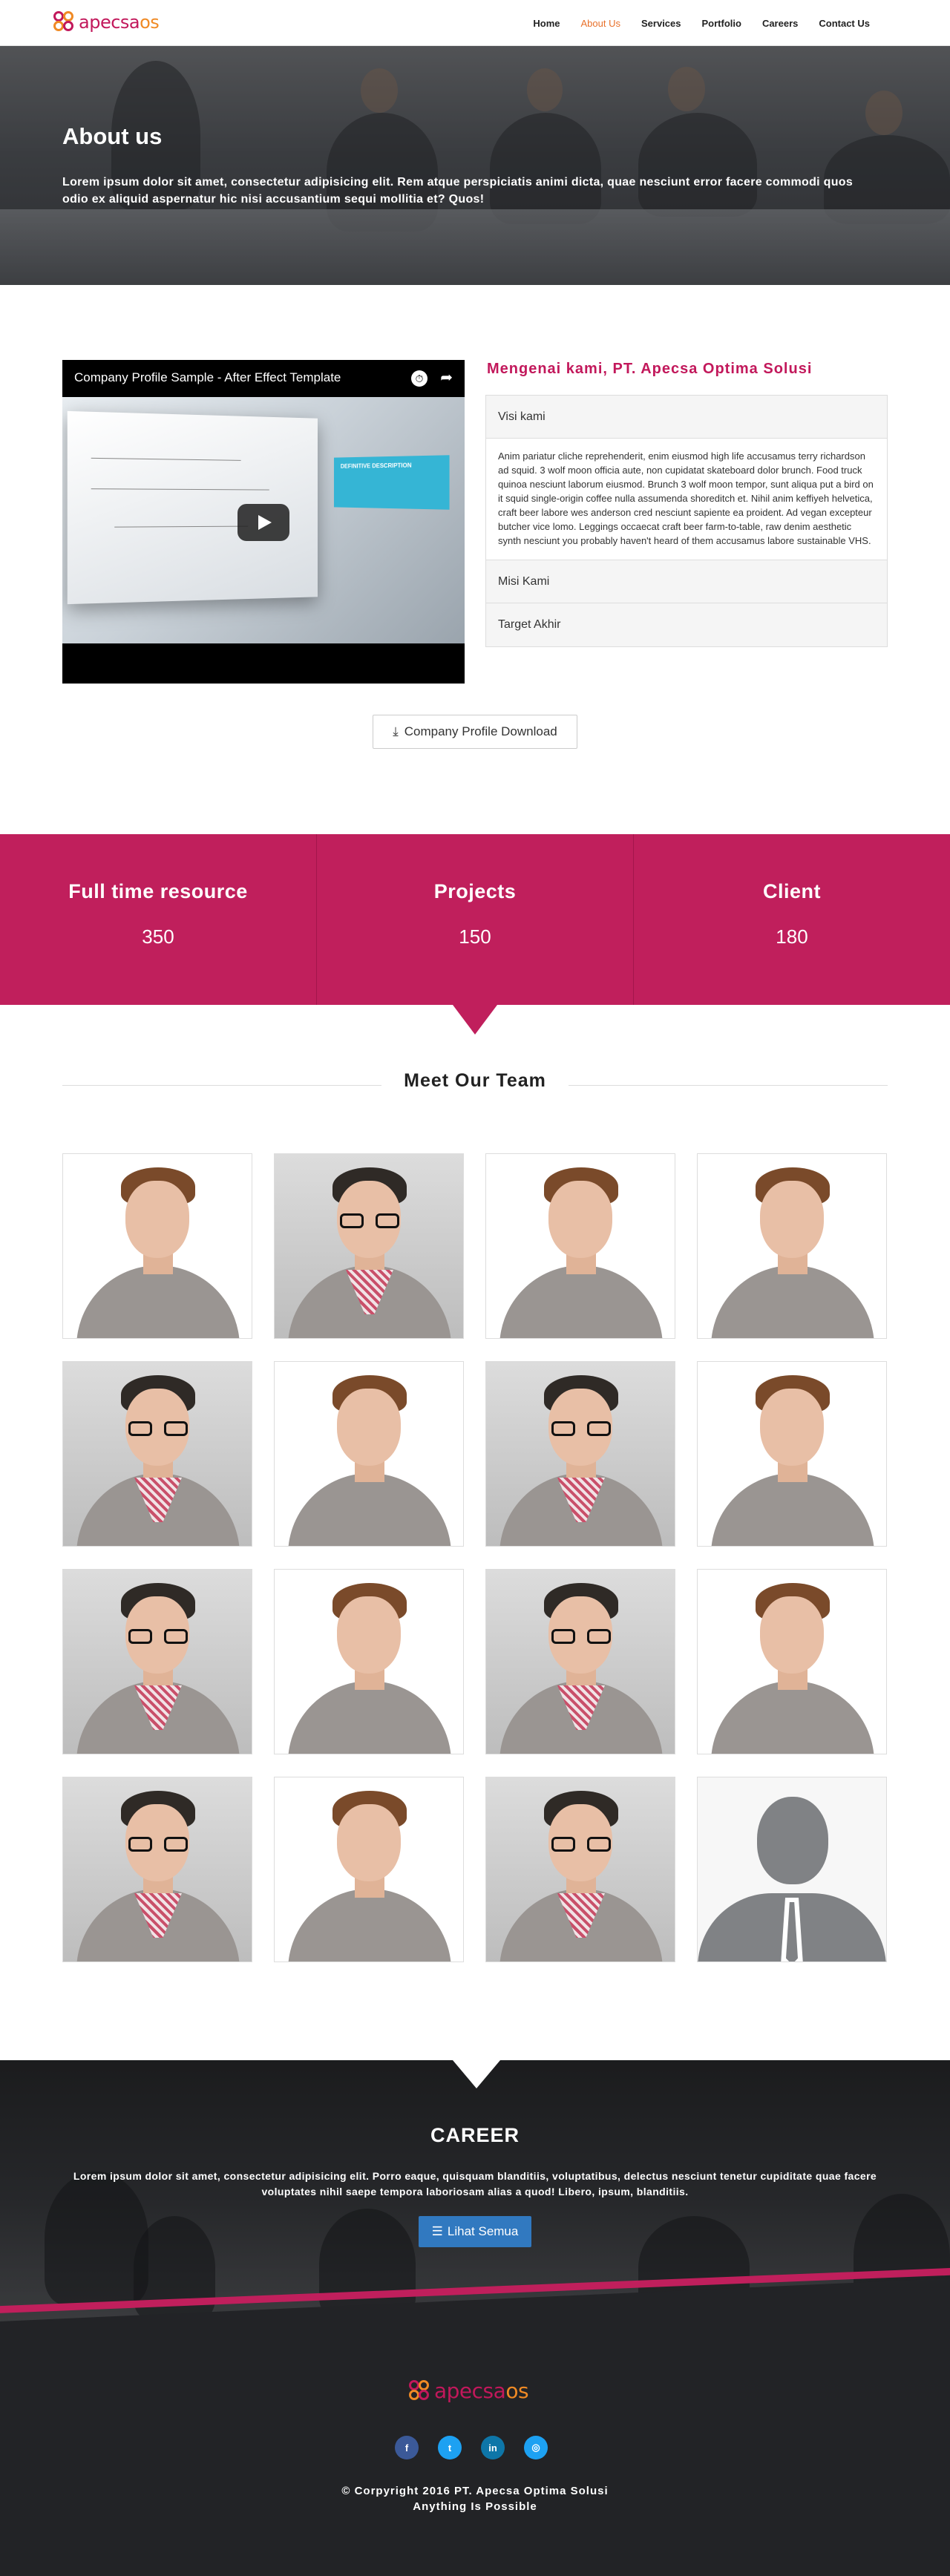 The image size is (950, 2576). Describe the element at coordinates (536, 2447) in the screenshot. I see `instagram-icon: ◎` at that location.